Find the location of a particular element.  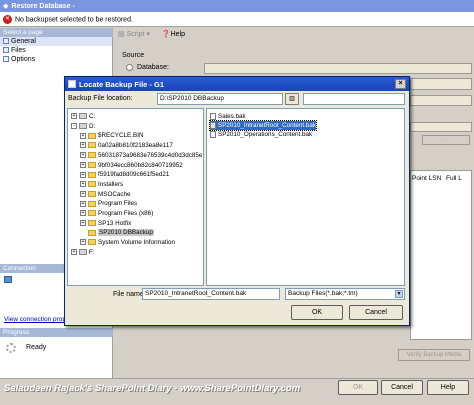

tree-item: +9bf034ecc860b82c840719952 is located at coordinates (131, 165).